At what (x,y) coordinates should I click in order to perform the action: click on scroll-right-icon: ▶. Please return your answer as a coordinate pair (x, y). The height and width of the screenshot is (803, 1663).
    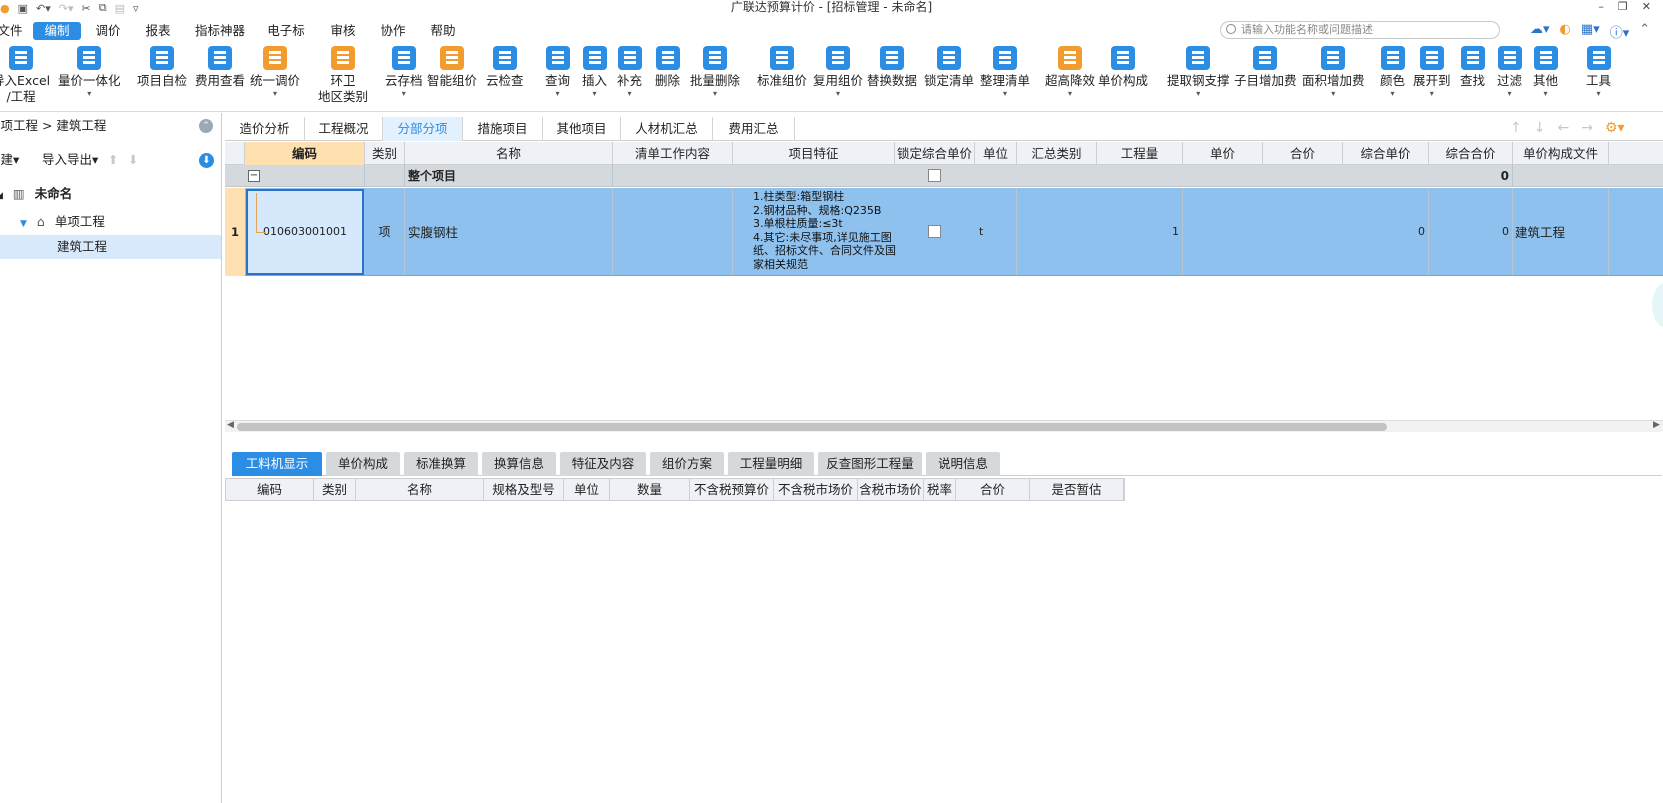
    Looking at the image, I should click on (1656, 425).